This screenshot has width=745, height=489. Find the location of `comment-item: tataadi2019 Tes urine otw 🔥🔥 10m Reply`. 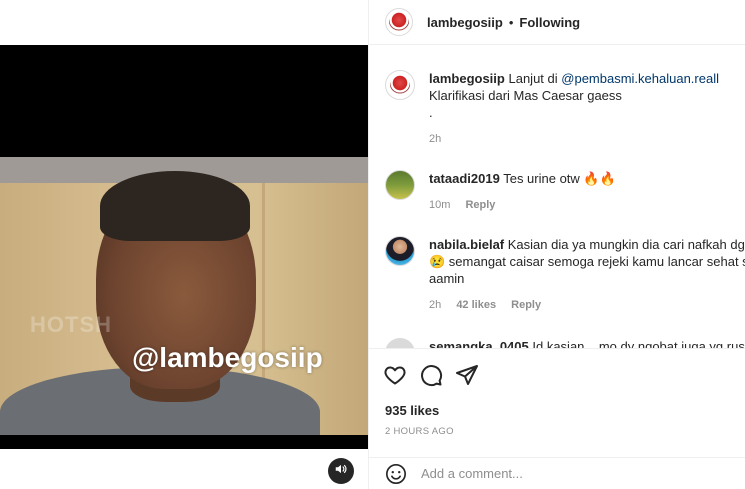

comment-item: tataadi2019 Tes urine otw 🔥🔥 10m Reply is located at coordinates (565, 192).